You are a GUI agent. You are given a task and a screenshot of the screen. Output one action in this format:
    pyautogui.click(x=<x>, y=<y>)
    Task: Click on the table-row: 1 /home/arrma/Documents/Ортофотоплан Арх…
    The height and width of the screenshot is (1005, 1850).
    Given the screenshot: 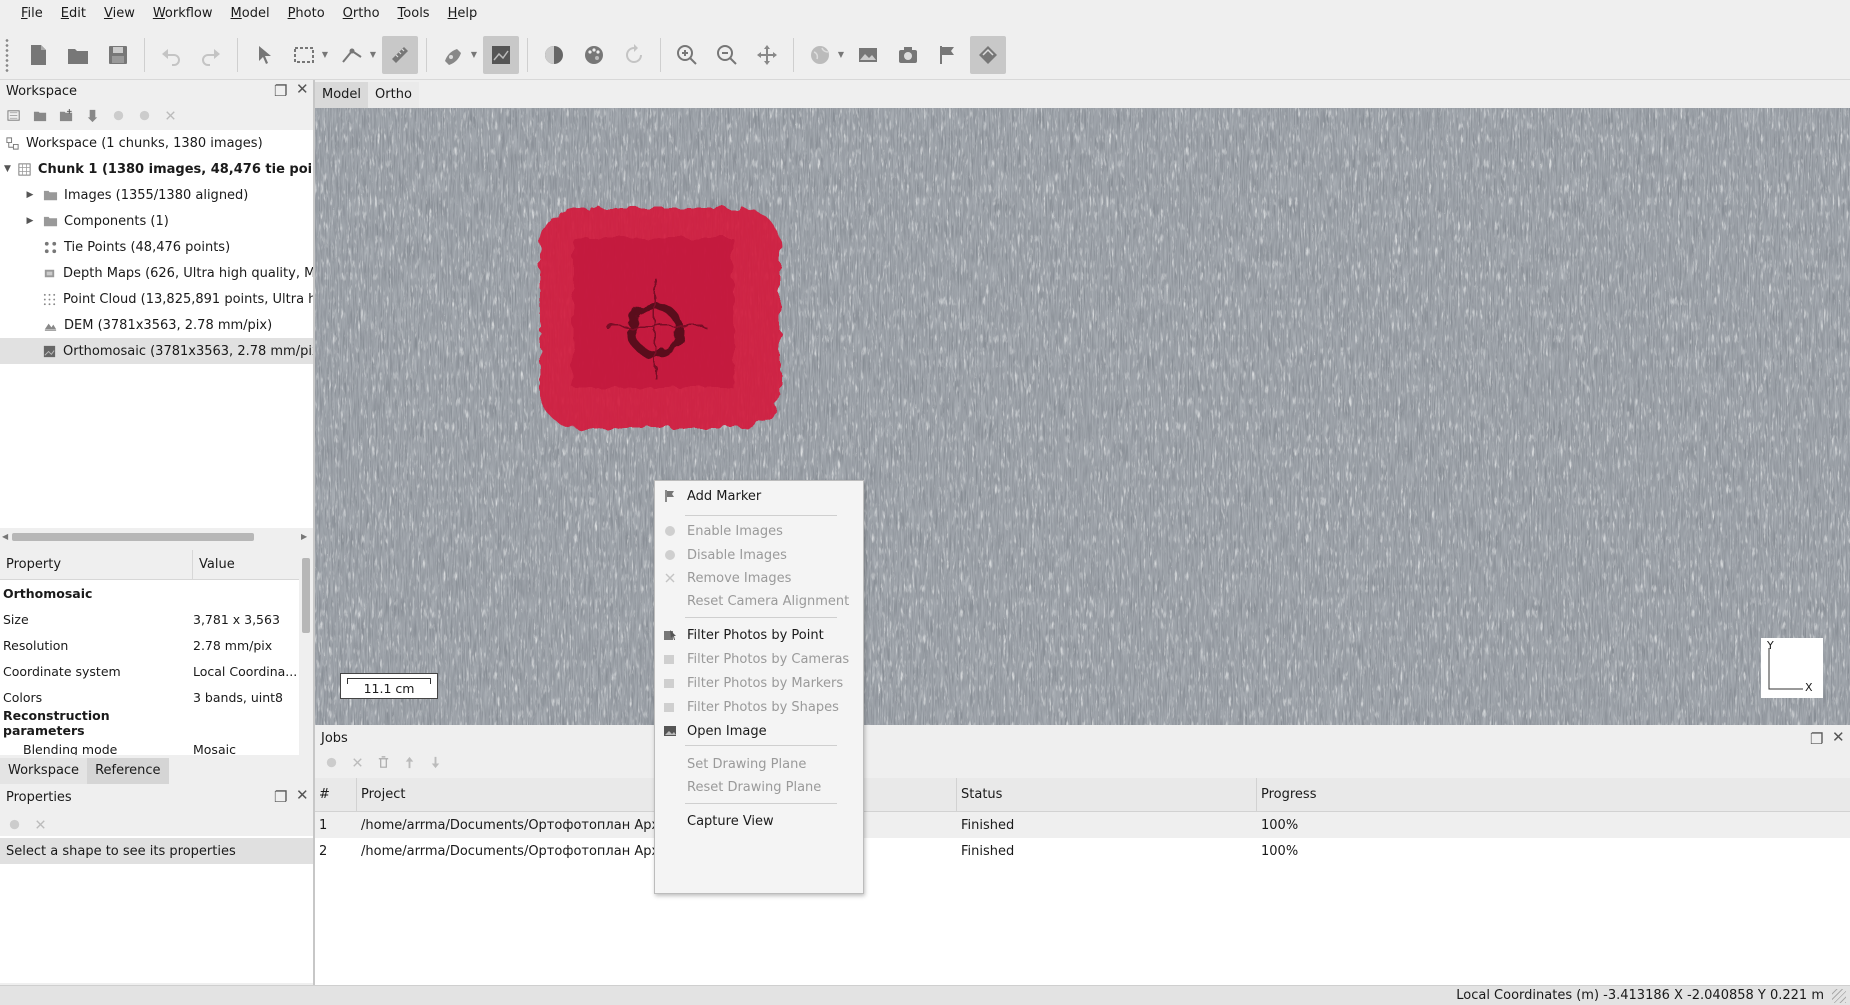 What is the action you would take?
    pyautogui.click(x=1082, y=825)
    